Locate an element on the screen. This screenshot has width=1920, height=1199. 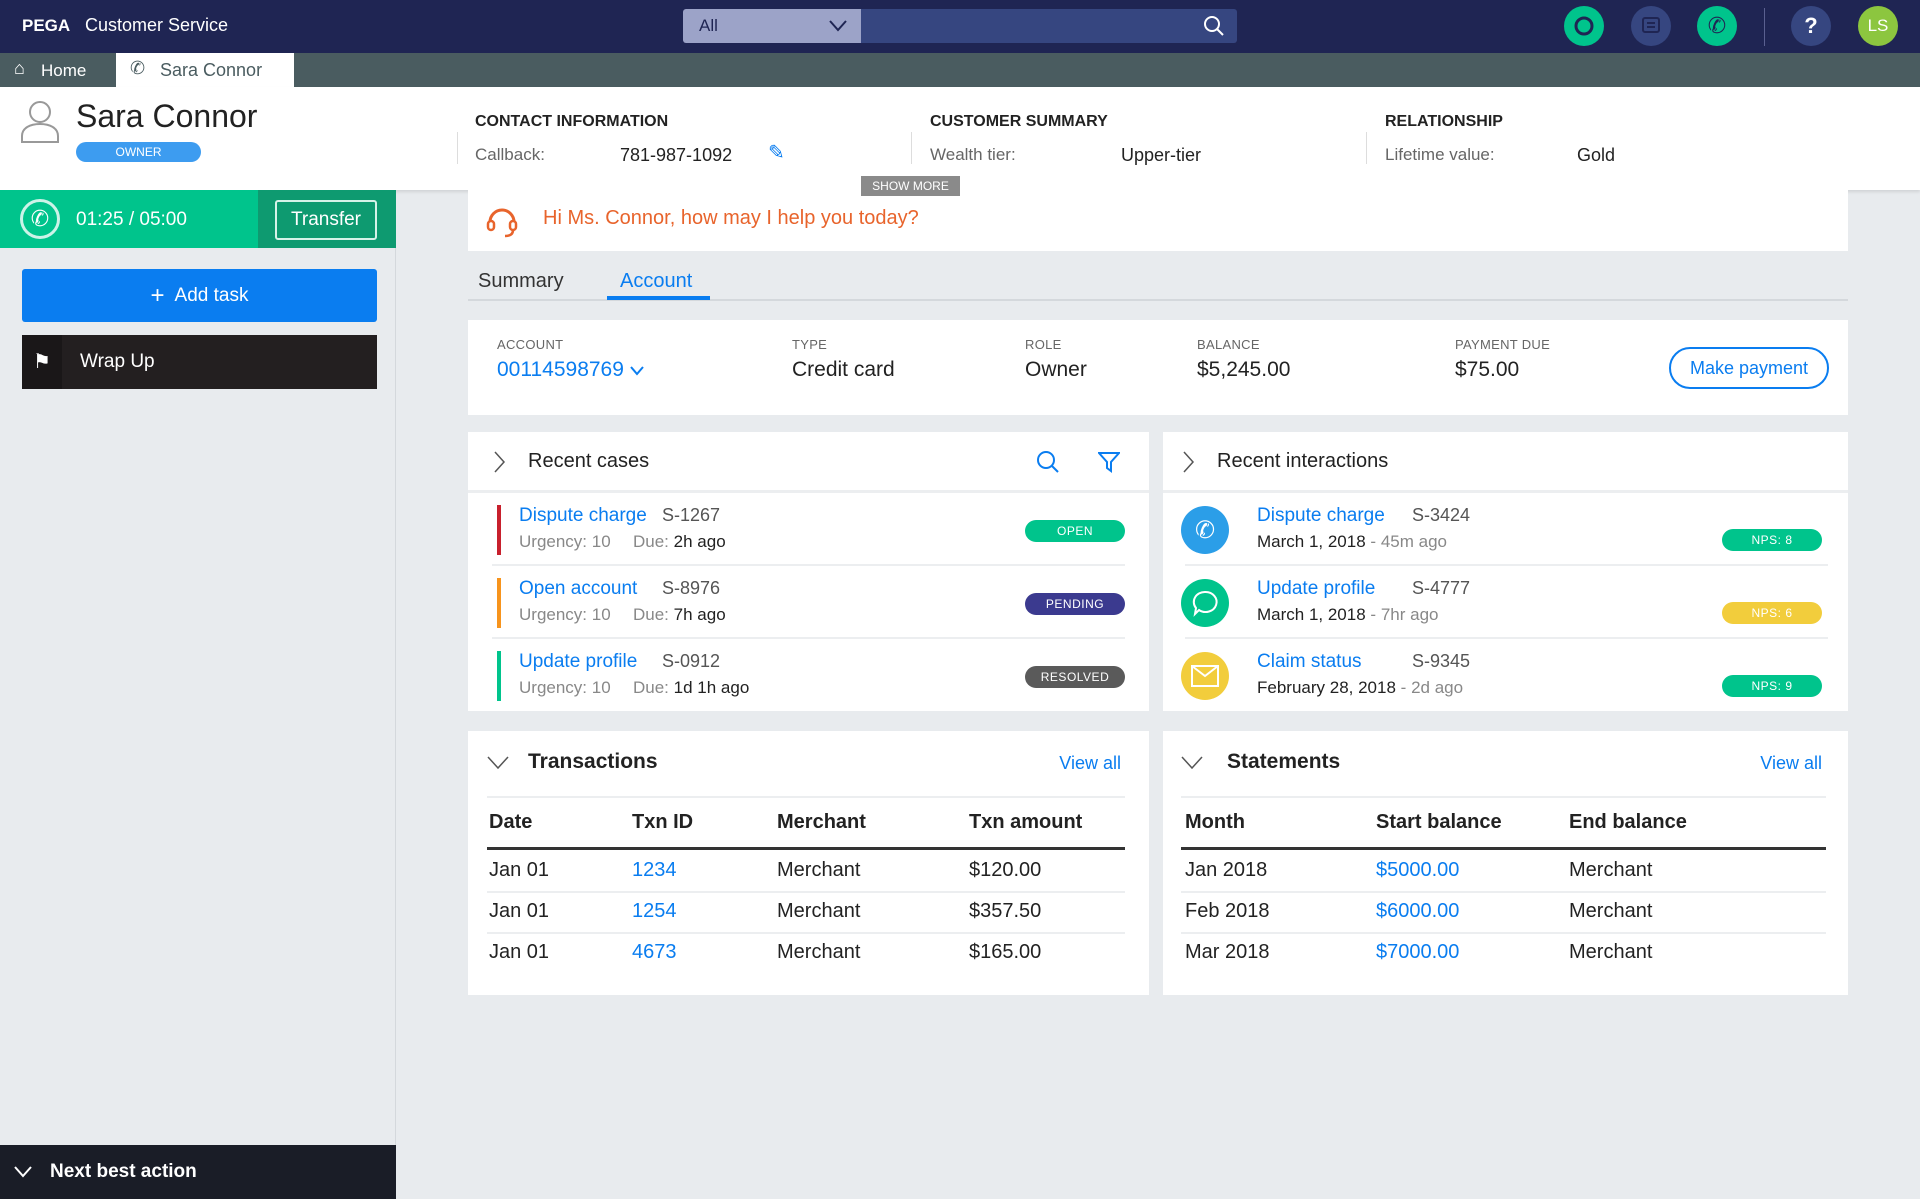
type-label: TYPE is located at coordinates (810, 344).